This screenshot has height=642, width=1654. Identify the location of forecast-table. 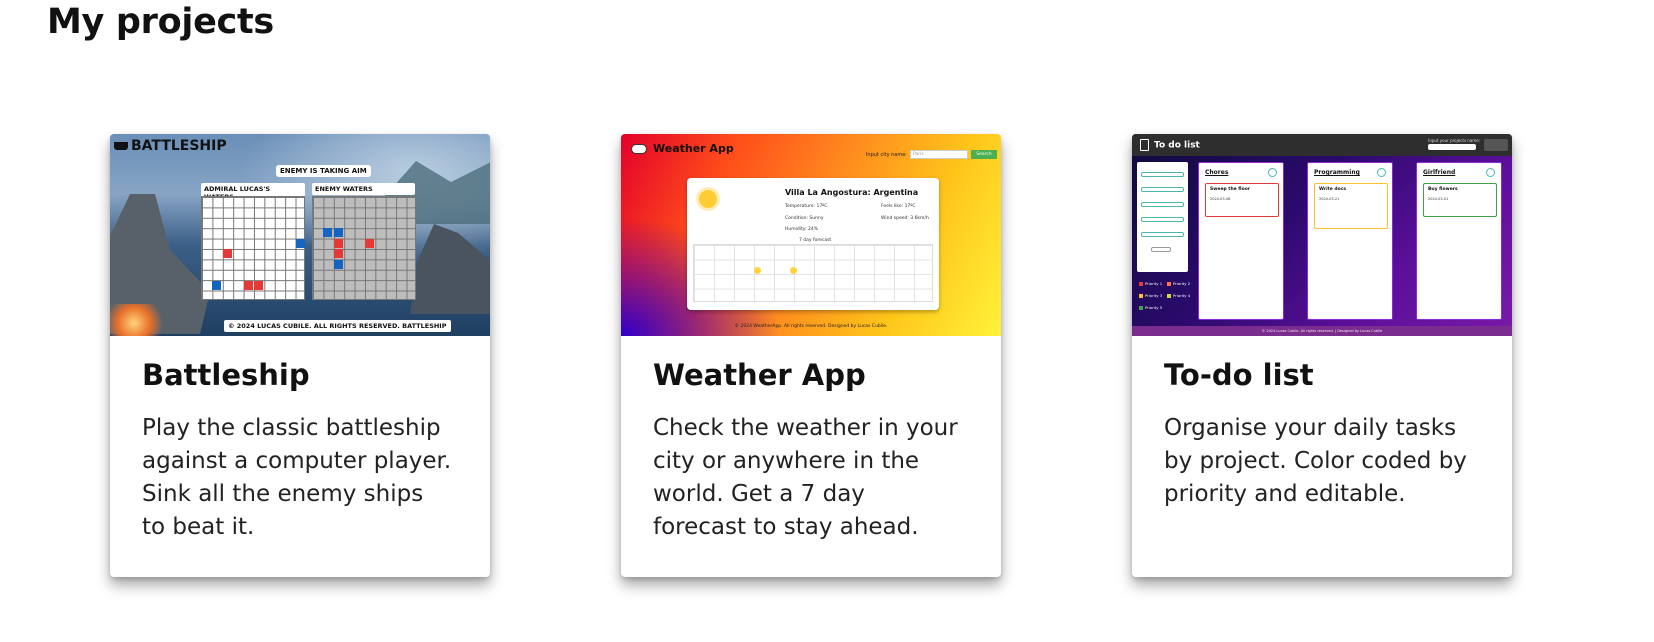
(813, 273).